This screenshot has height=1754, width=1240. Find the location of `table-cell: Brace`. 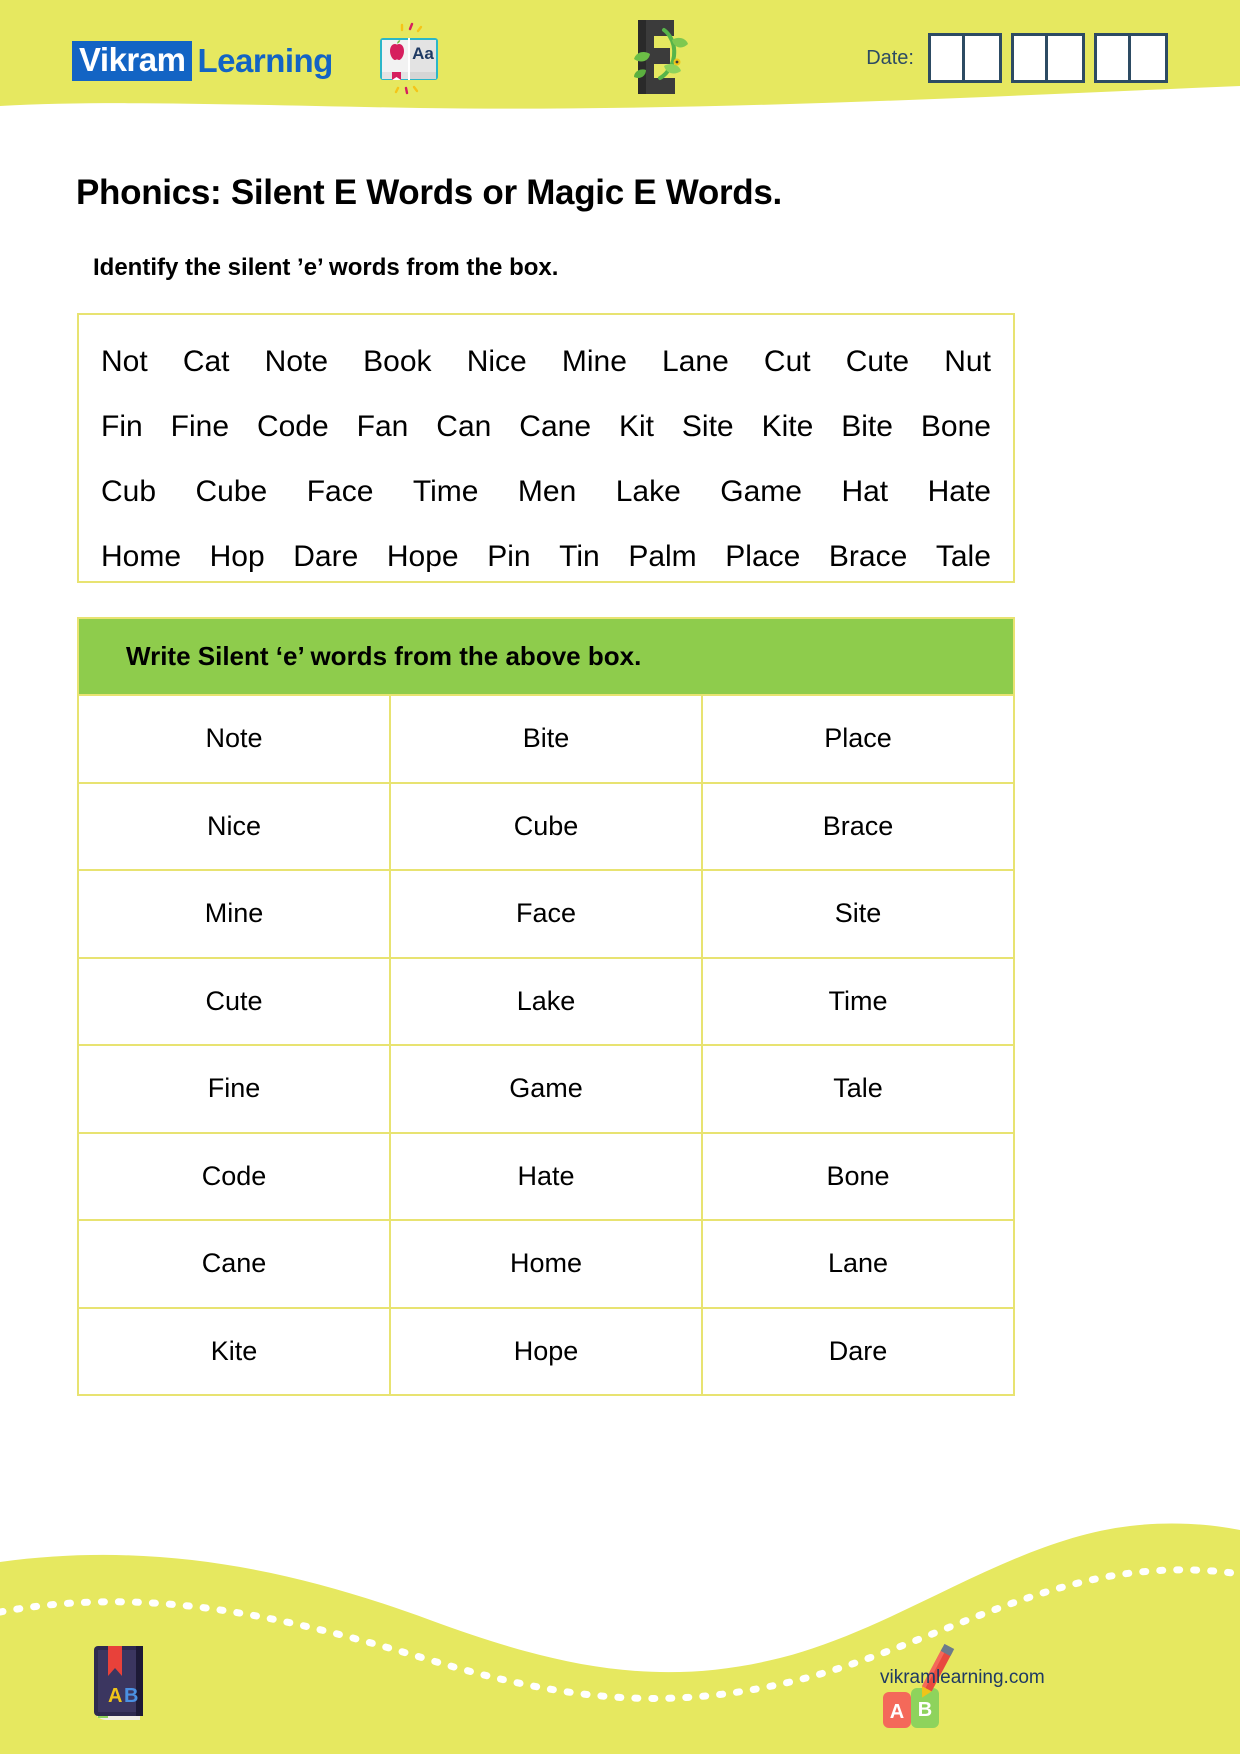

table-cell: Brace is located at coordinates (858, 827).